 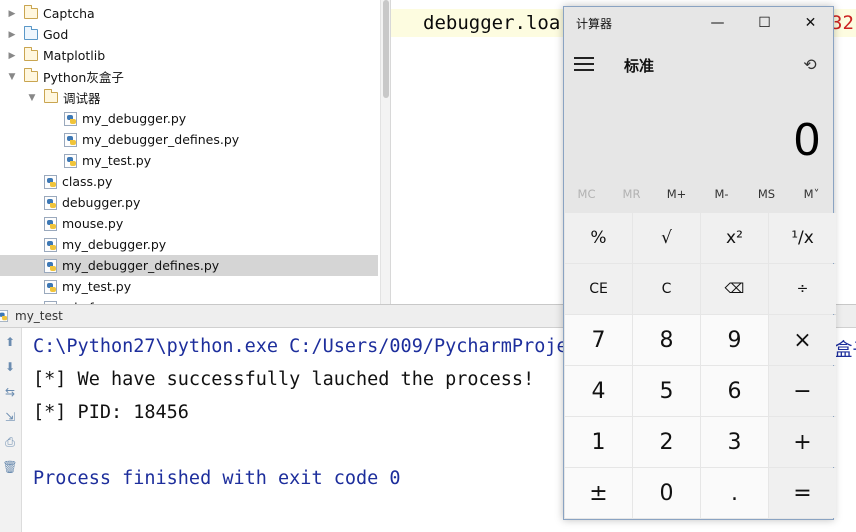 What do you see at coordinates (766, 196) in the screenshot?
I see `memory-button: MS` at bounding box center [766, 196].